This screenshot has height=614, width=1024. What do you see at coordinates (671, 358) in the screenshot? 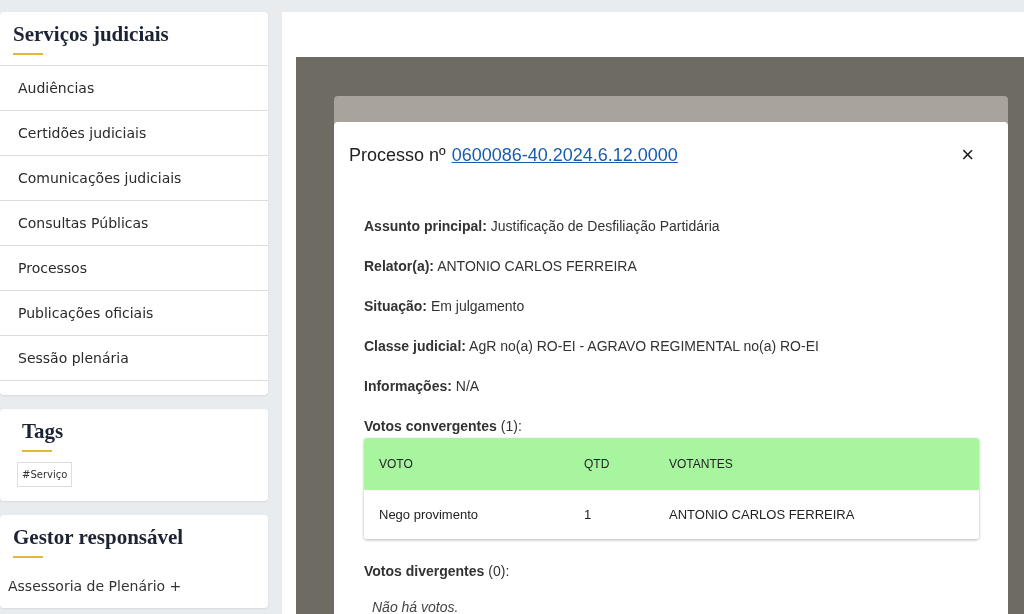
I see `info-field: Classe judicial: AgR no(a) RO-EI - AGRAVO REGIMENTAL no(a) RO-EI` at bounding box center [671, 358].